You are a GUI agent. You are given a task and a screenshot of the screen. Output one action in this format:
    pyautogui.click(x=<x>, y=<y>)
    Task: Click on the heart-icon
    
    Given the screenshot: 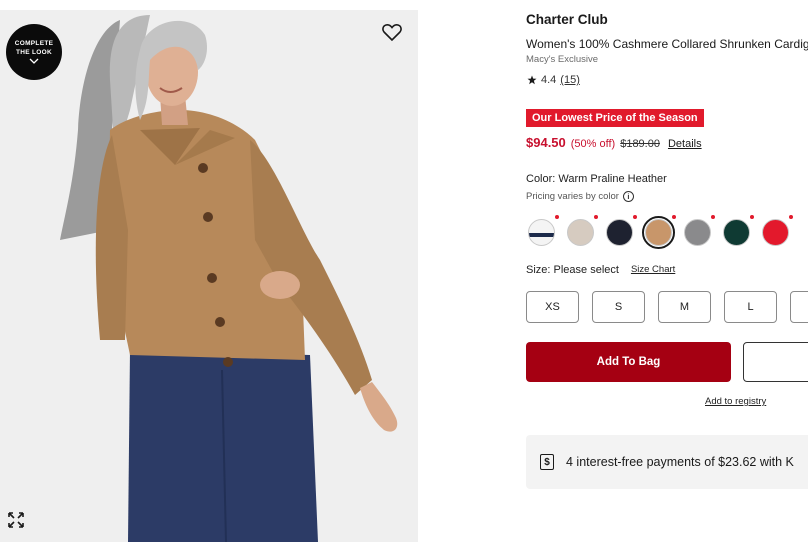 What is the action you would take?
    pyautogui.click(x=392, y=32)
    